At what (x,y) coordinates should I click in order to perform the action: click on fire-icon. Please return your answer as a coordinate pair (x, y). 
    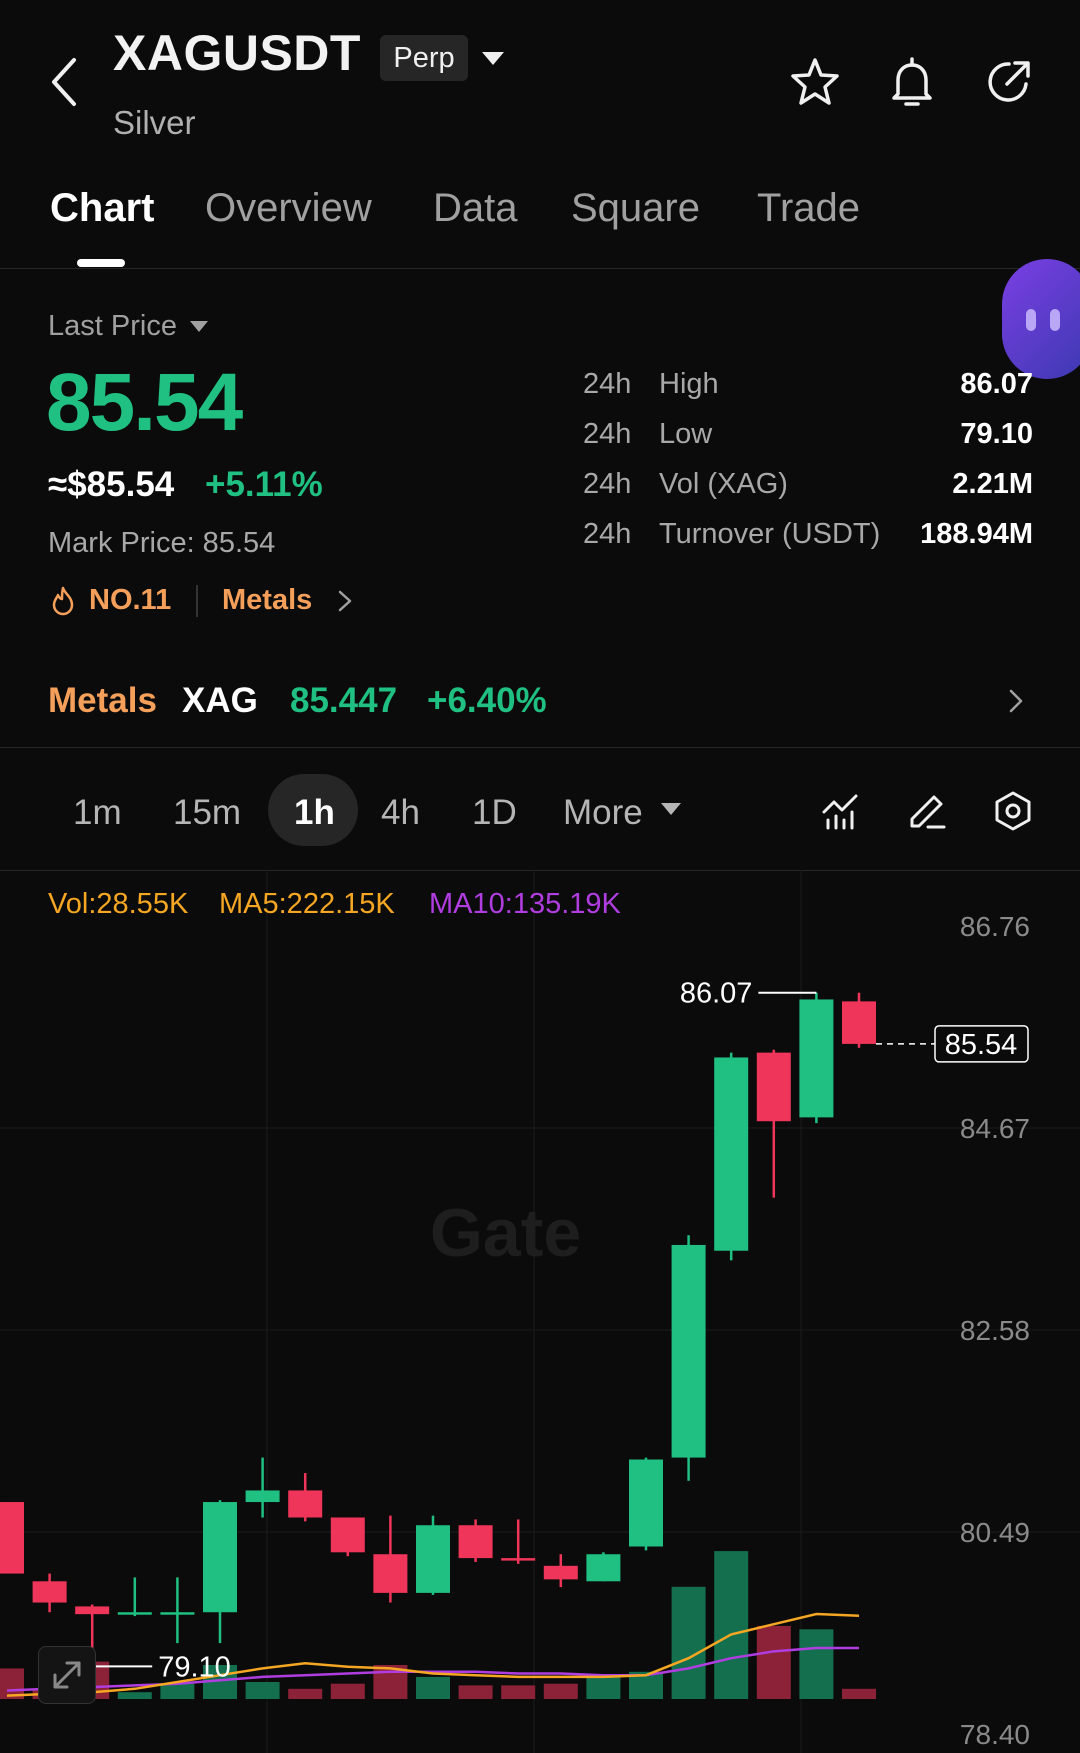
    Looking at the image, I should click on (63, 601).